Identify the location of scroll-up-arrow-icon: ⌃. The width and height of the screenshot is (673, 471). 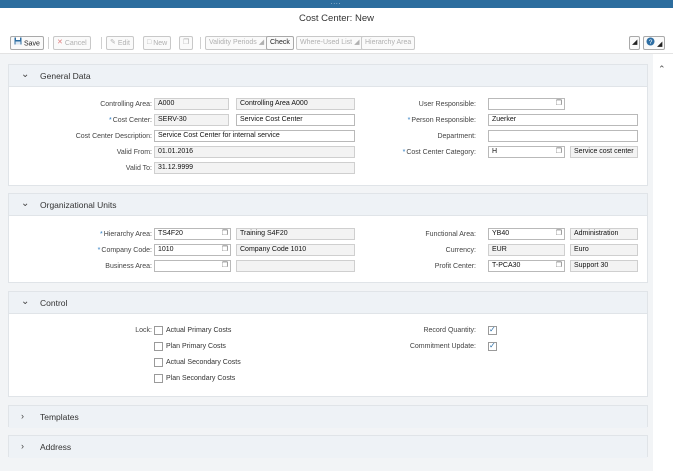
(662, 69).